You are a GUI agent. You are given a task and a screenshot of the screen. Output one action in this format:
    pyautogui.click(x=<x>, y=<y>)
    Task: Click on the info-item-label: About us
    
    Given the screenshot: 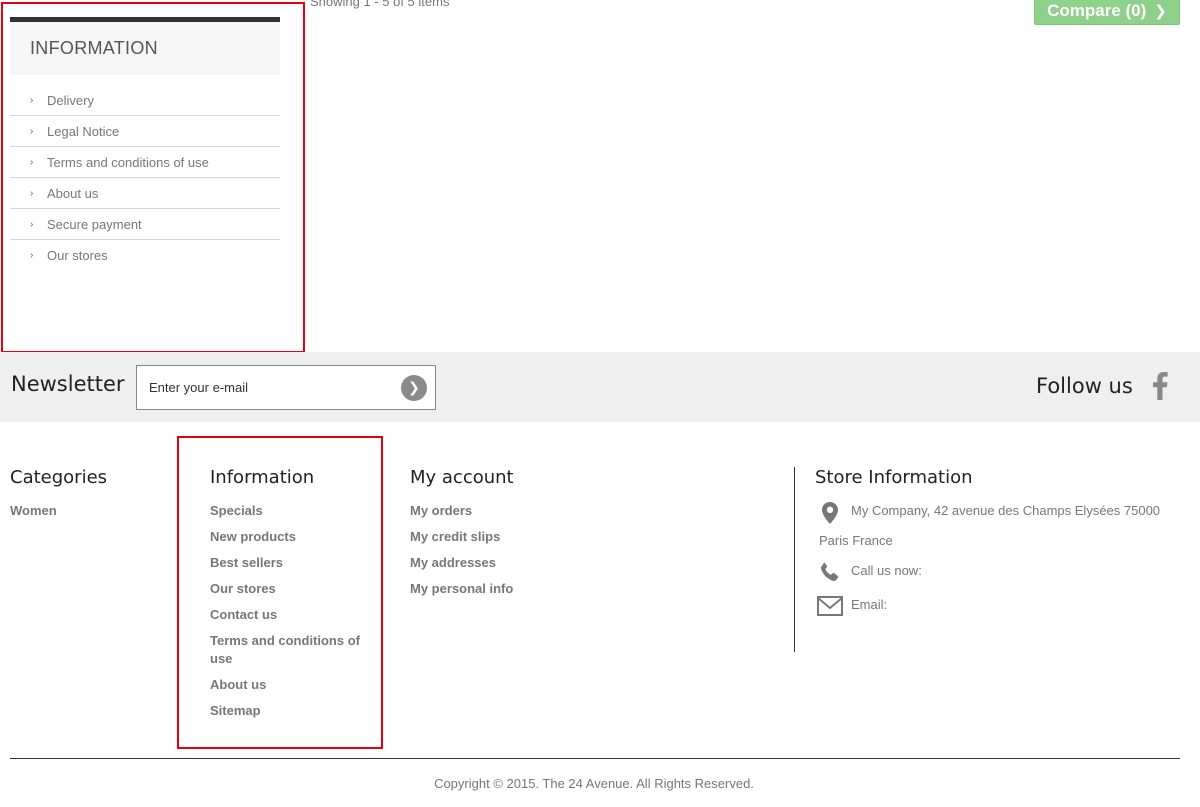 What is the action you would take?
    pyautogui.click(x=73, y=193)
    